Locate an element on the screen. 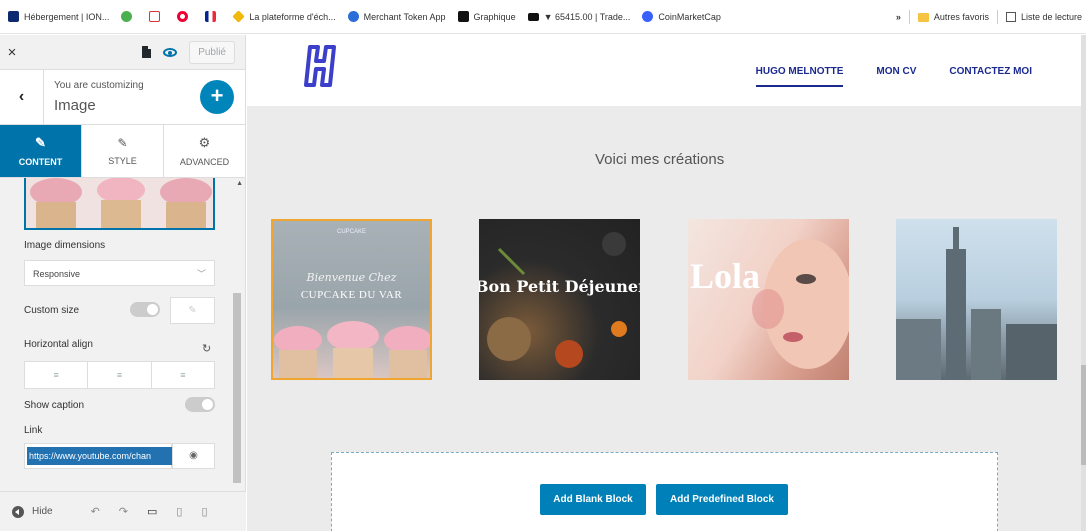  bookmark-opera is located at coordinates (185, 16).